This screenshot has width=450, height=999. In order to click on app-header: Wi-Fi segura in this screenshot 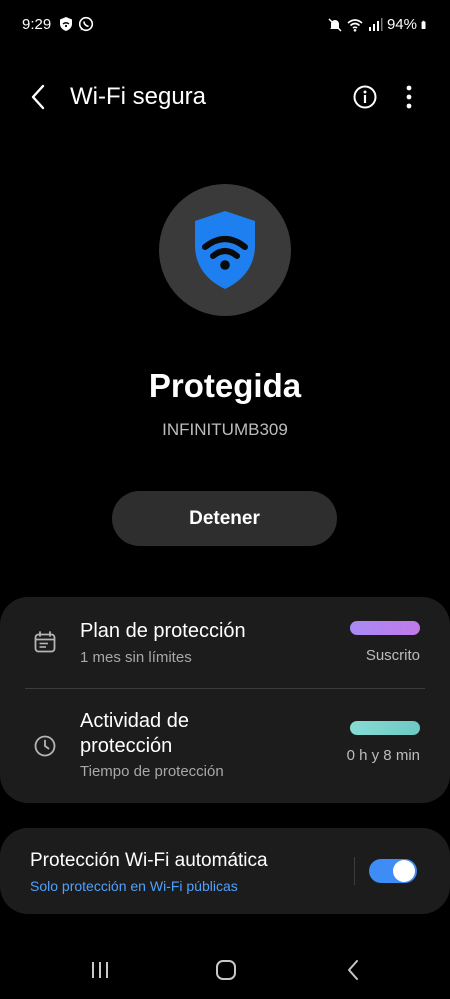, I will do `click(225, 97)`.